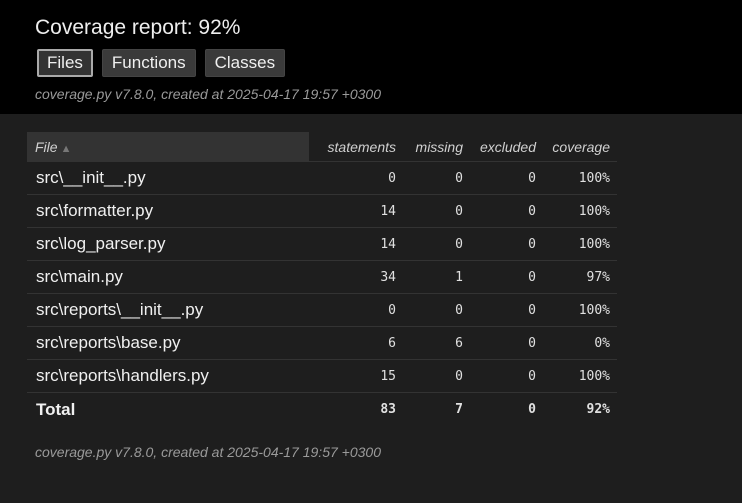  What do you see at coordinates (168, 244) in the screenshot?
I see `file-link: src\log_parser.py` at bounding box center [168, 244].